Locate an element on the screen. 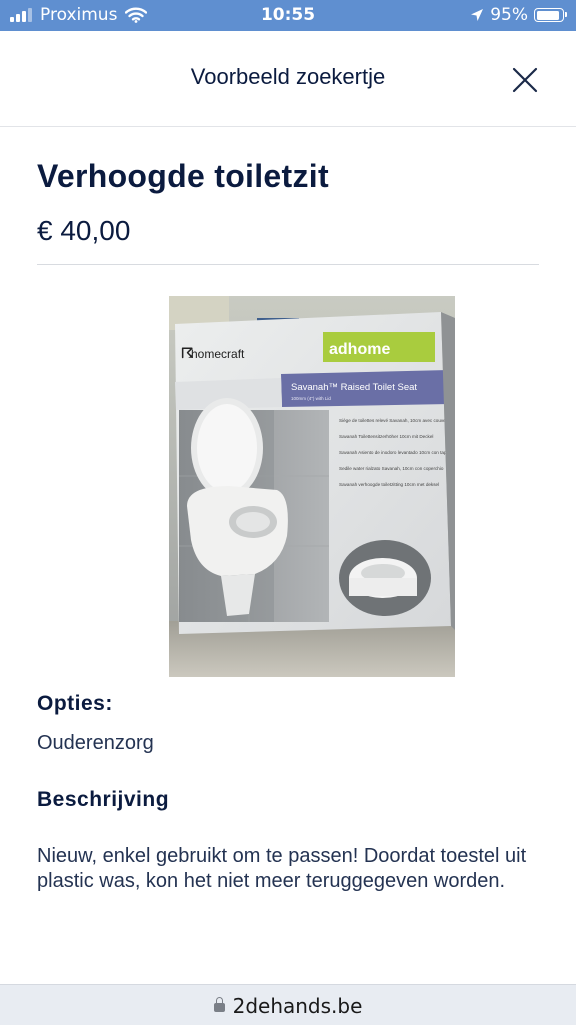 This screenshot has height=1025, width=576. options-value: Ouderenzorg is located at coordinates (95, 743).